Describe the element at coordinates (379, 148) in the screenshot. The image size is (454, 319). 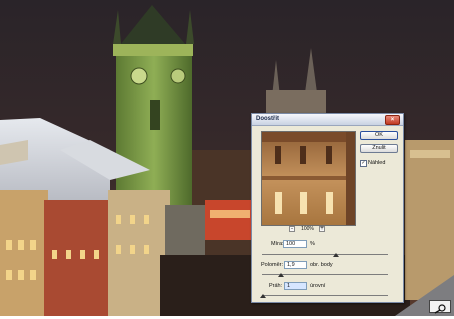
I see `reset-button: Znulit` at that location.